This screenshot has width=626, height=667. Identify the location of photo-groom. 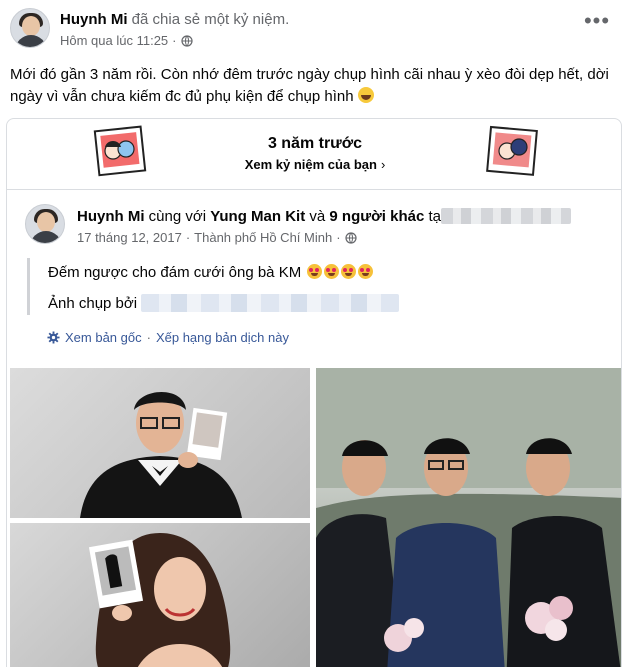
(160, 443).